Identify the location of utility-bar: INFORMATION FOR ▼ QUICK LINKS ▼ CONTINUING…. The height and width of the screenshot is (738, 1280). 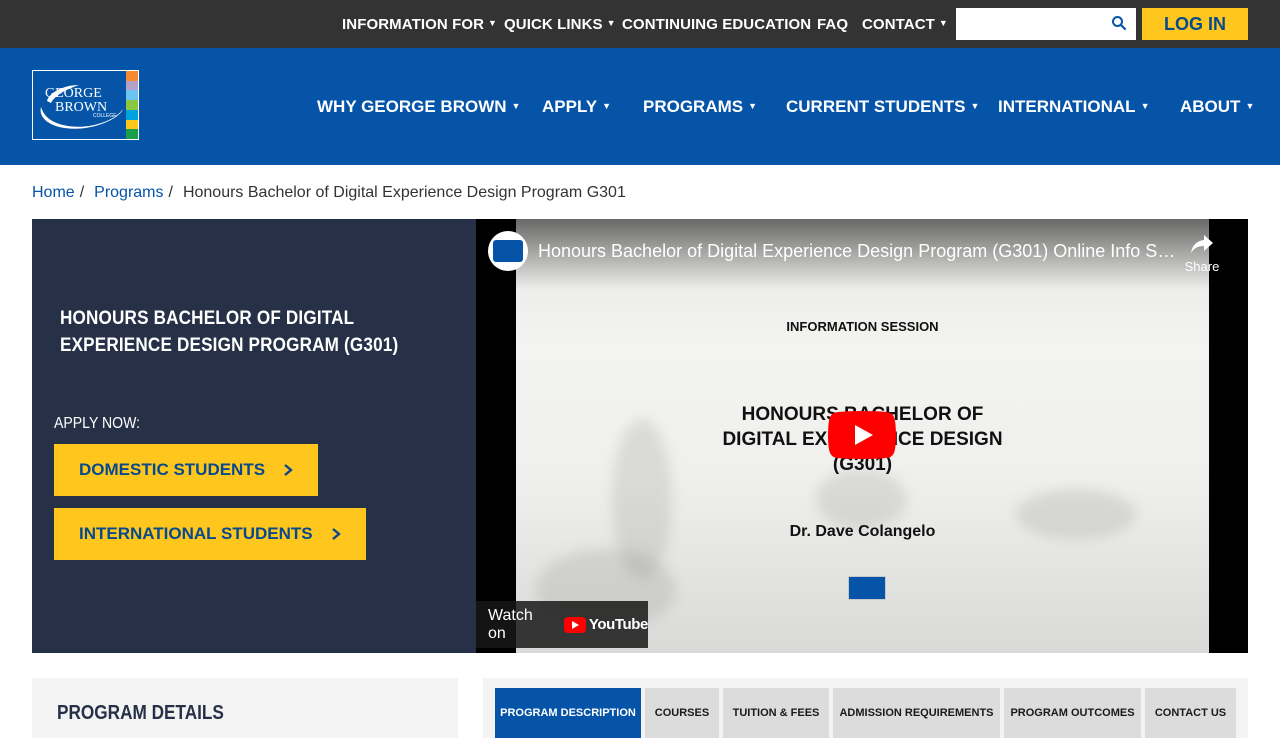
(640, 24).